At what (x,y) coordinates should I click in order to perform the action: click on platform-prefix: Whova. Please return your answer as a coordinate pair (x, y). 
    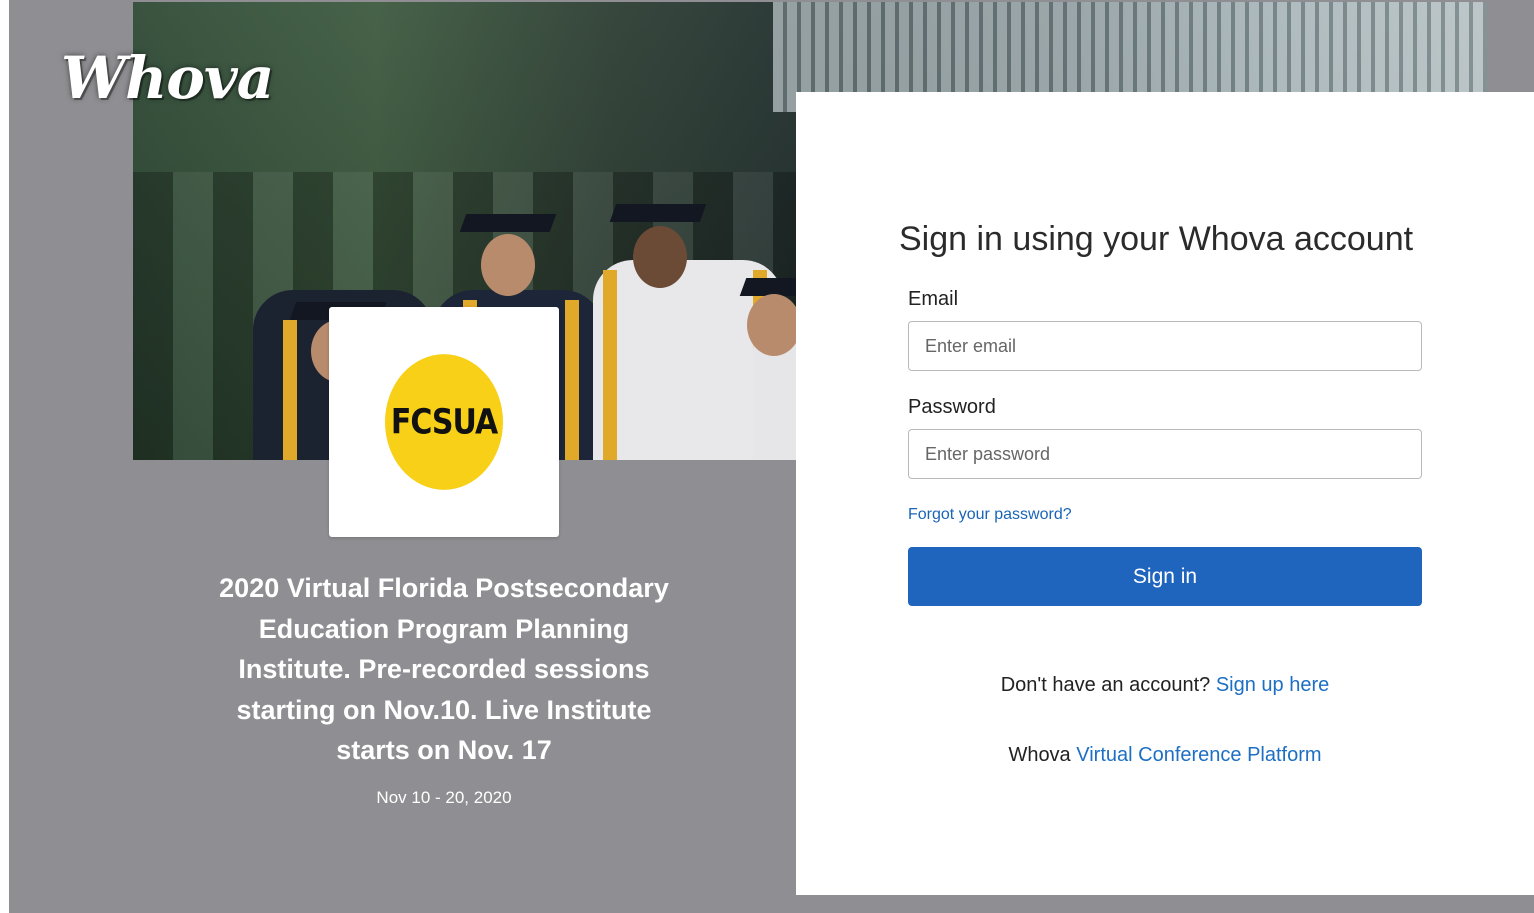
    Looking at the image, I should click on (1039, 755).